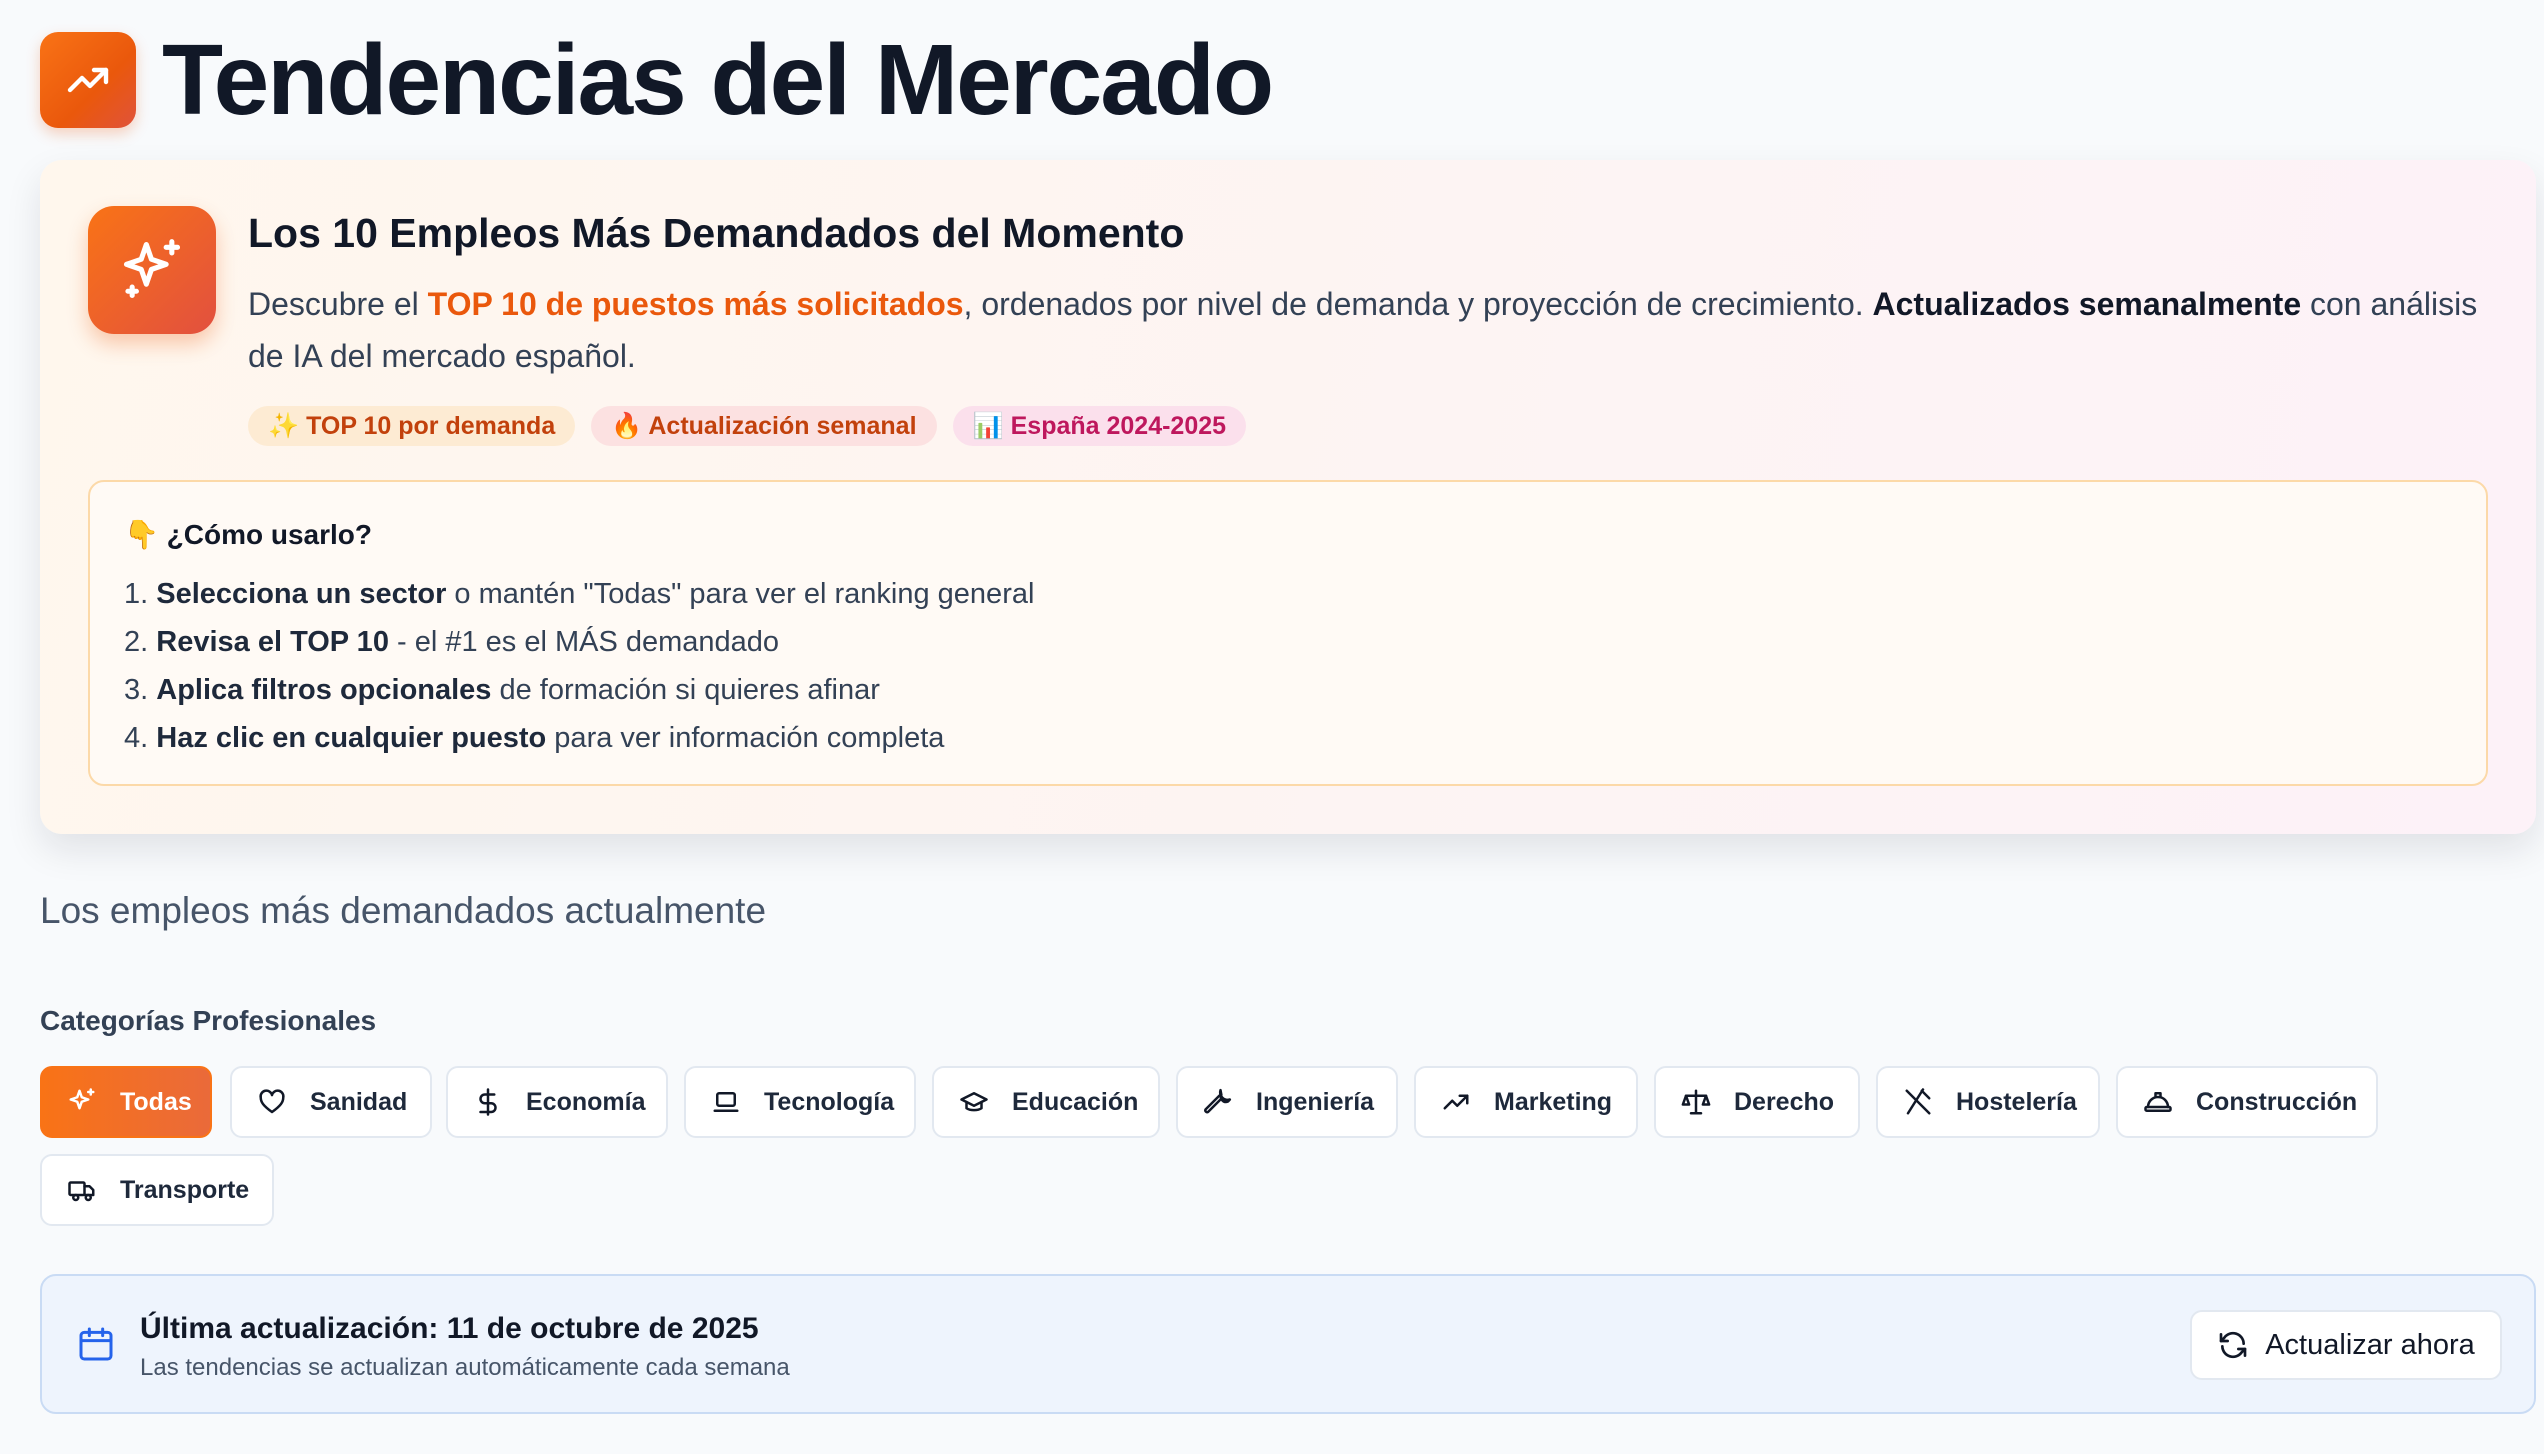 The image size is (2544, 1454). I want to click on desc-highlight: TOP 10 de puestos más solicitados, so click(695, 304).